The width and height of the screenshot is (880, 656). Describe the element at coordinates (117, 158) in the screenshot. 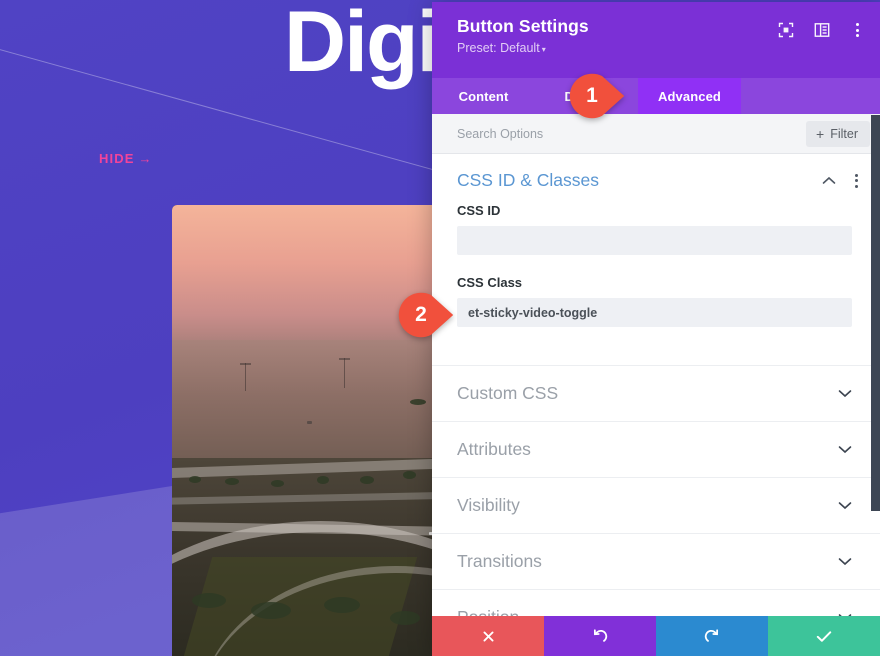

I see `hide-link-label: HIDE` at that location.